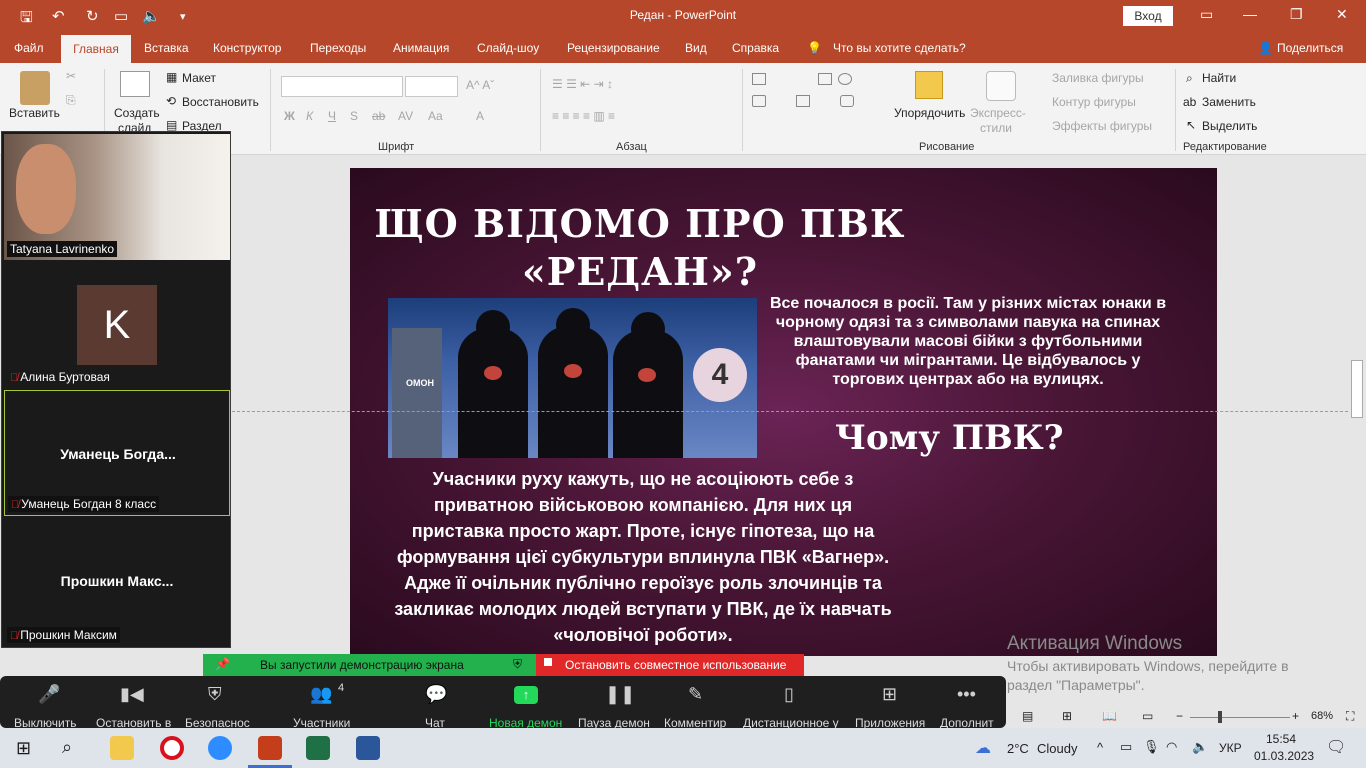  What do you see at coordinates (929, 113) in the screenshot?
I see `arrange-button: Упорядочить` at bounding box center [929, 113].